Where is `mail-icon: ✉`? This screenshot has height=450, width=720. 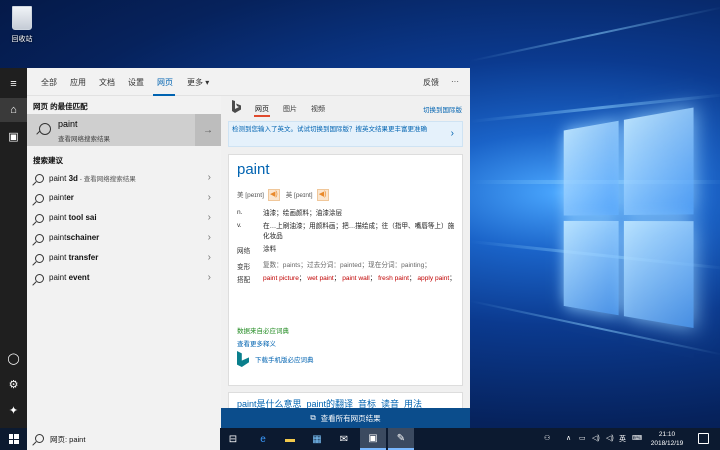 mail-icon: ✉ is located at coordinates (344, 439).